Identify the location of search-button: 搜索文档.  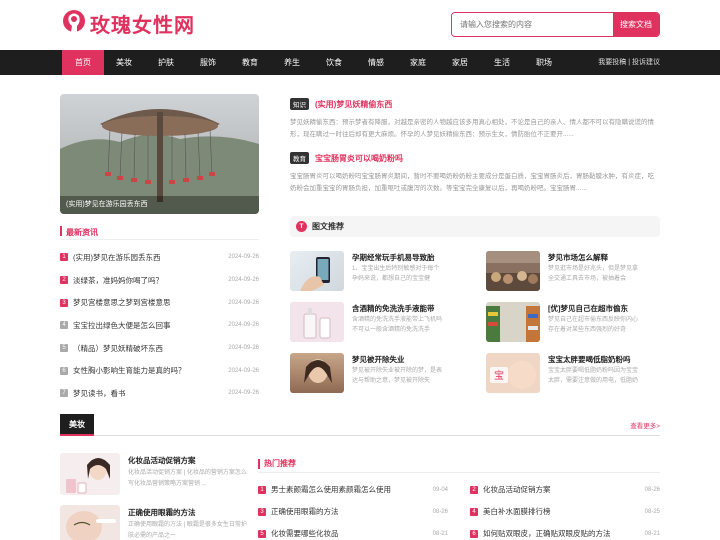
(636, 24).